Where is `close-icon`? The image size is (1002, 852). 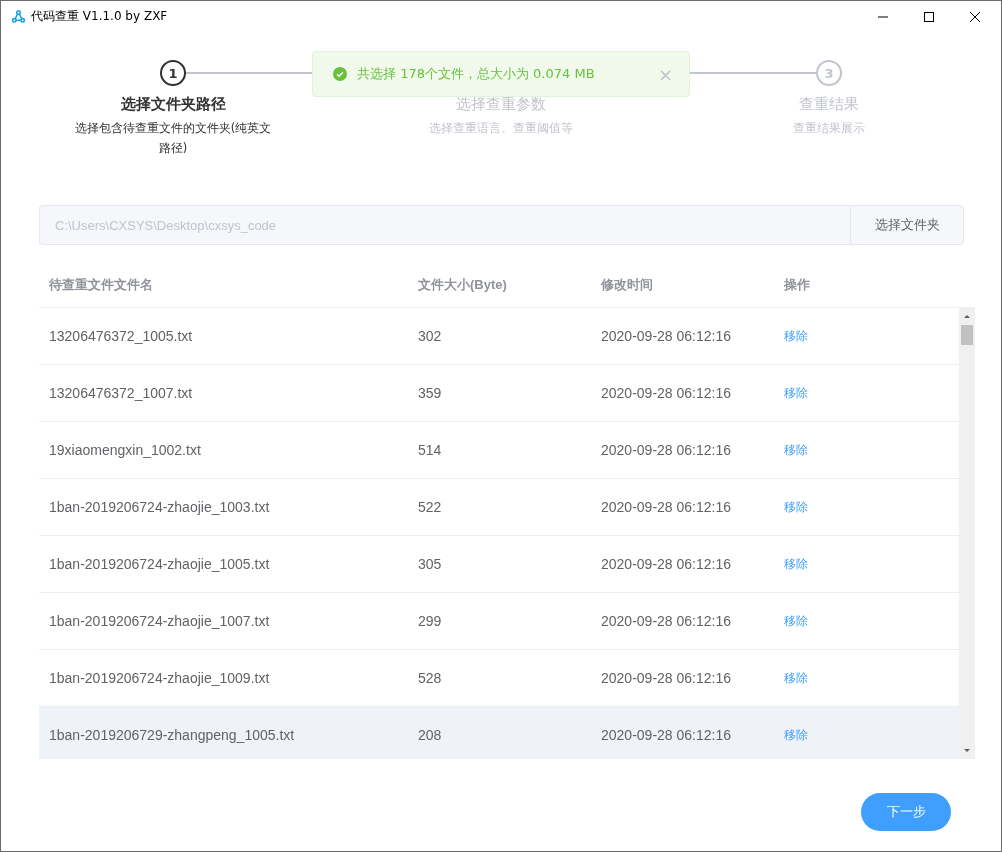
close-icon is located at coordinates (975, 16).